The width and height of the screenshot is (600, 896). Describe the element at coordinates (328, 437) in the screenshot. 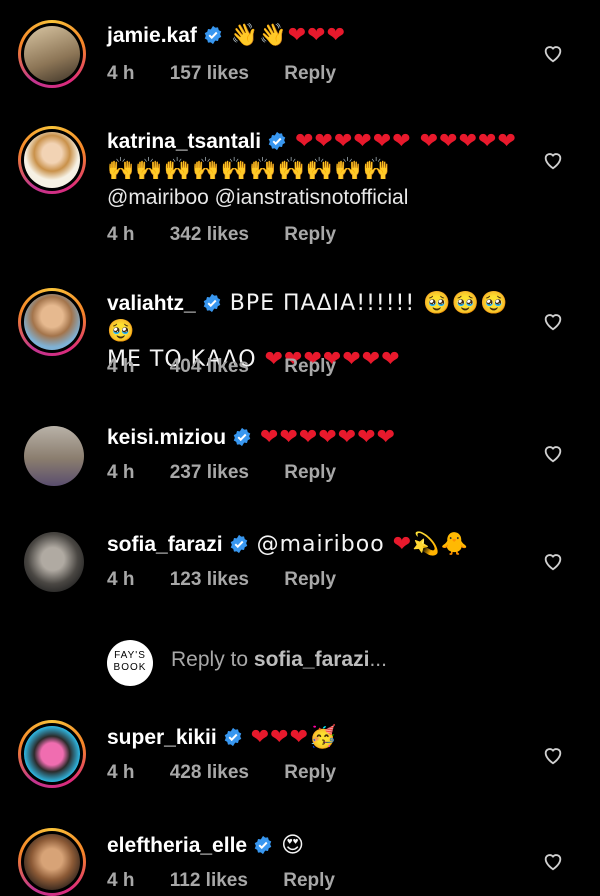

I see `comment-text: ❤❤❤❤❤❤❤` at that location.